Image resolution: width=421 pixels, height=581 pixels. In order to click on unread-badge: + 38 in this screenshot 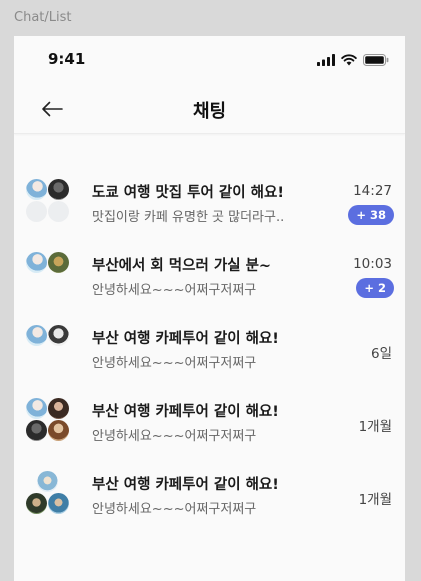, I will do `click(371, 215)`.